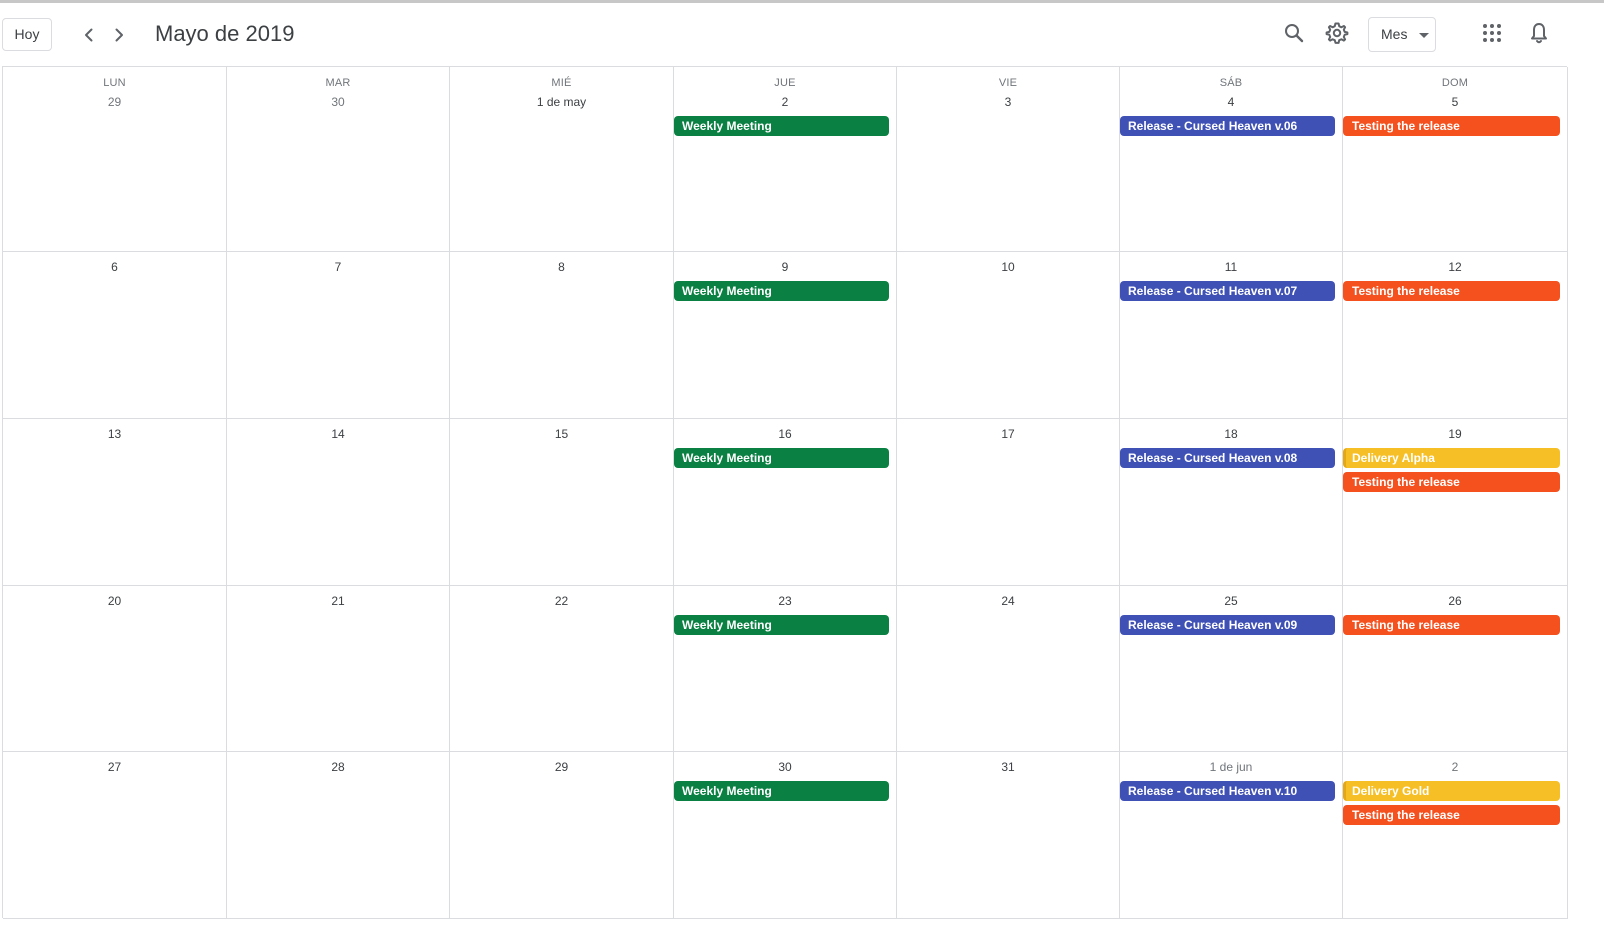 Image resolution: width=1604 pixels, height=938 pixels. What do you see at coordinates (114, 767) in the screenshot?
I see `day-number: 27` at bounding box center [114, 767].